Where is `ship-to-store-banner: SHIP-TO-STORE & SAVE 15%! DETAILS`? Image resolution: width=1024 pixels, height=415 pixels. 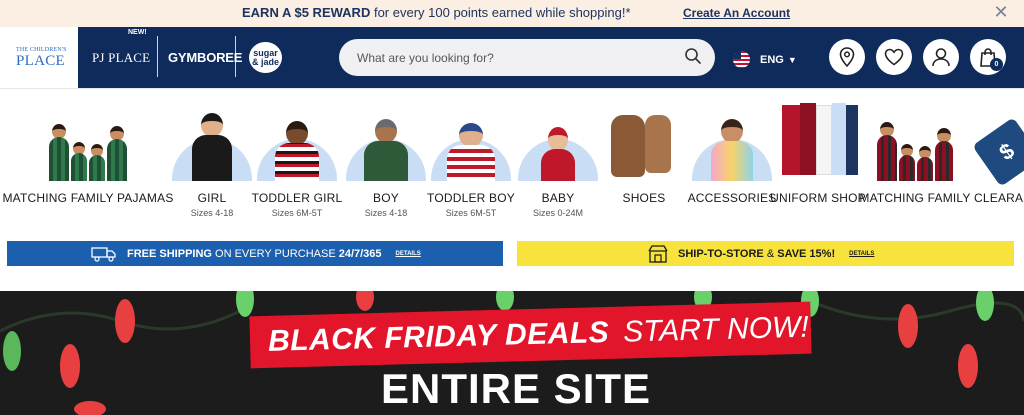
ship-to-store-banner: SHIP-TO-STORE & SAVE 15%! DETAILS is located at coordinates (765, 253).